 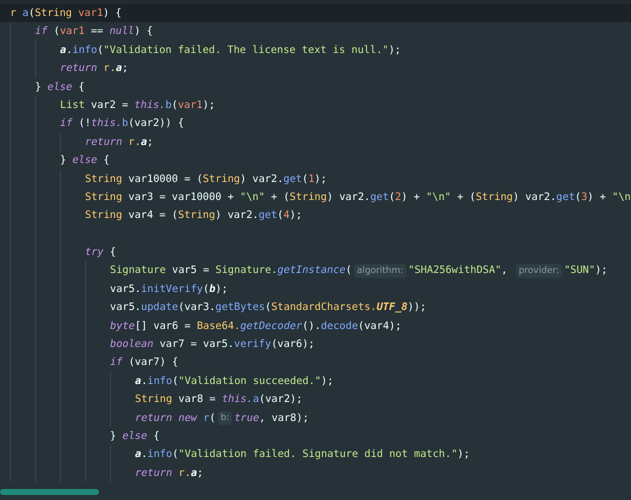 I want to click on code-text: "SHA256withDSA",, so click(x=458, y=270).